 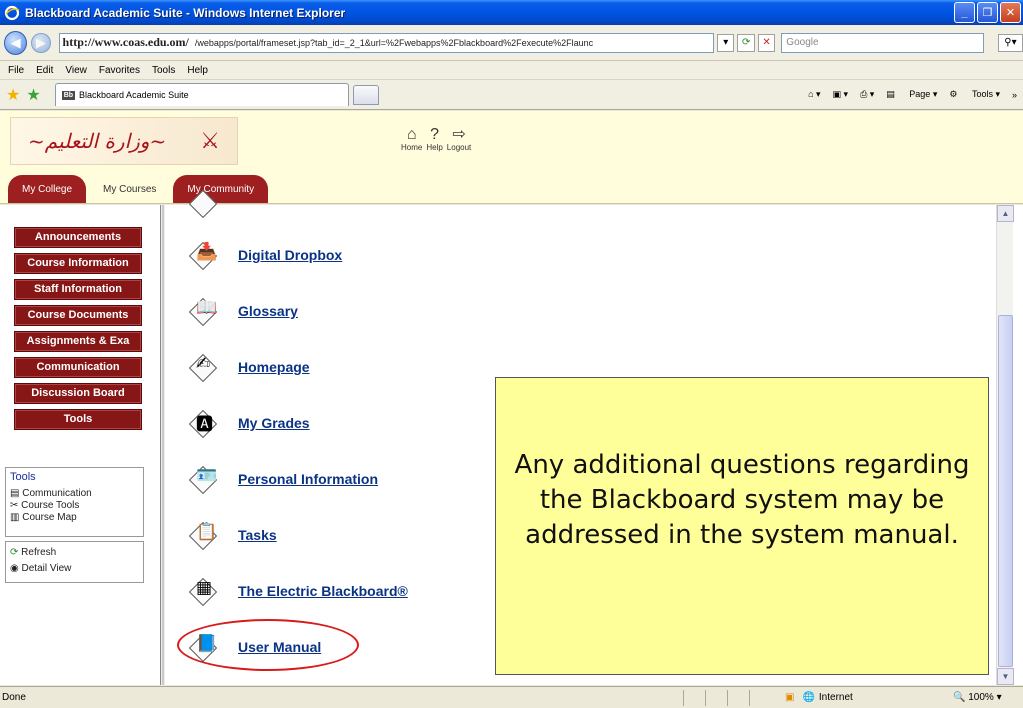 I want to click on logout-icon: ⇨, so click(x=459, y=134).